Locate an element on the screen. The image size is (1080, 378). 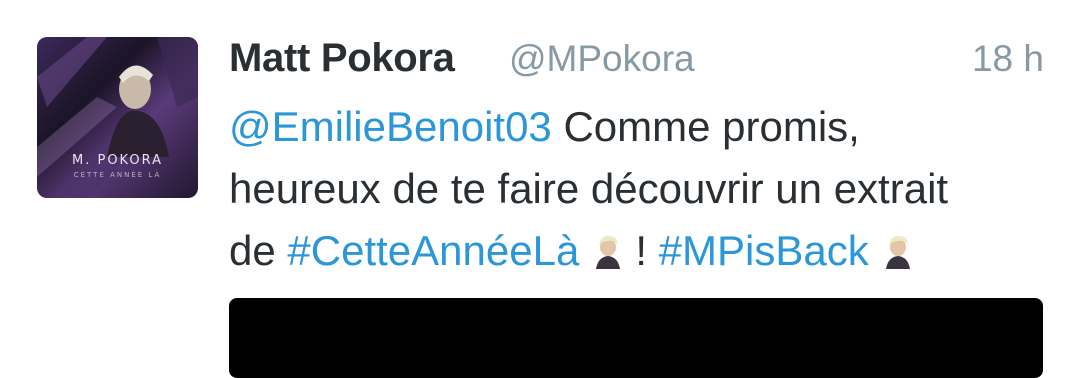
tweet-header: Matt Pokora @MPokora 18 h is located at coordinates (636, 61).